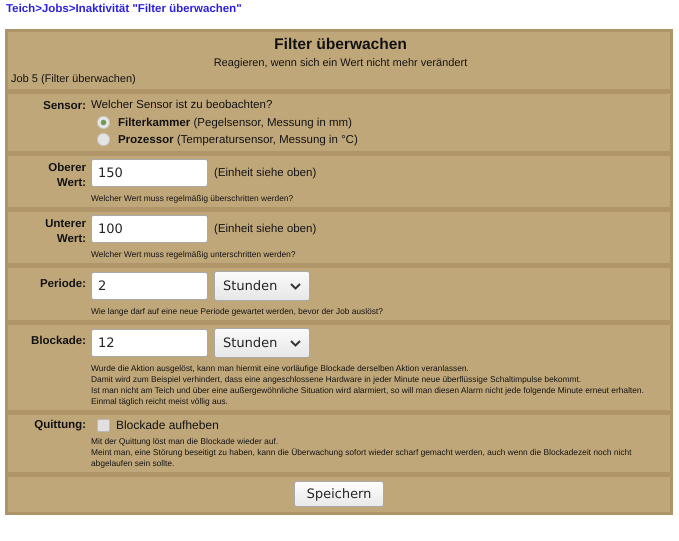  What do you see at coordinates (192, 198) in the screenshot?
I see `hint-text: Welcher Wert muss regelmäßig überschritten werden?` at bounding box center [192, 198].